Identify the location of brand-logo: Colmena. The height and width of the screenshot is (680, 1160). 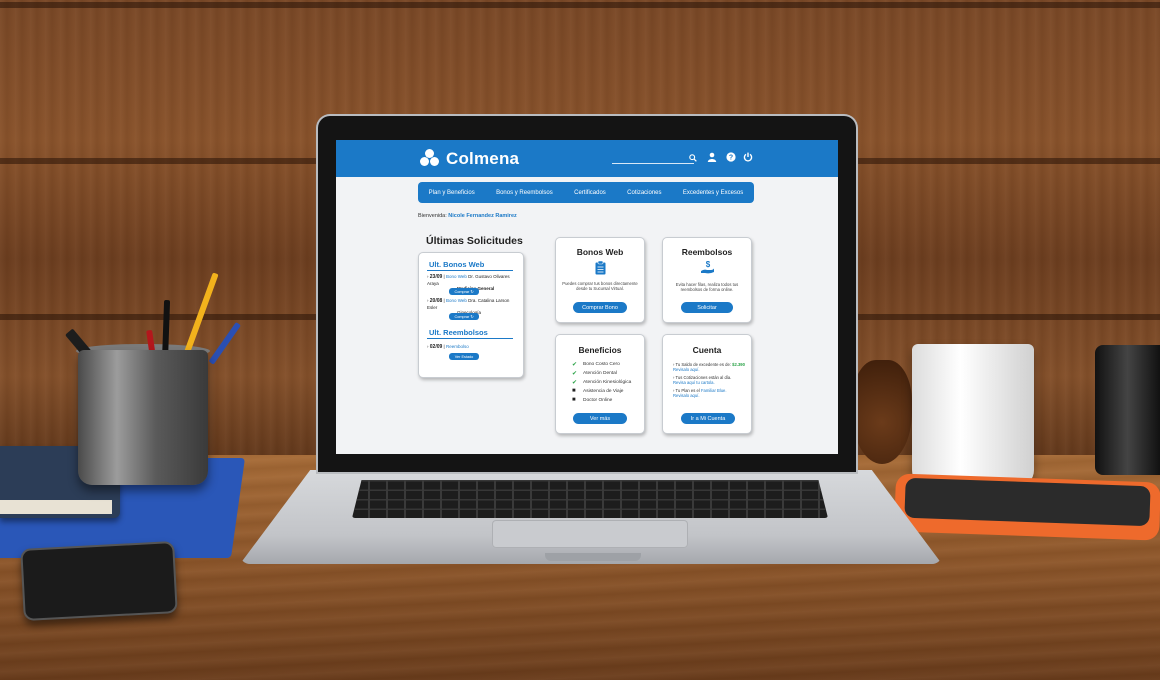
(468, 159).